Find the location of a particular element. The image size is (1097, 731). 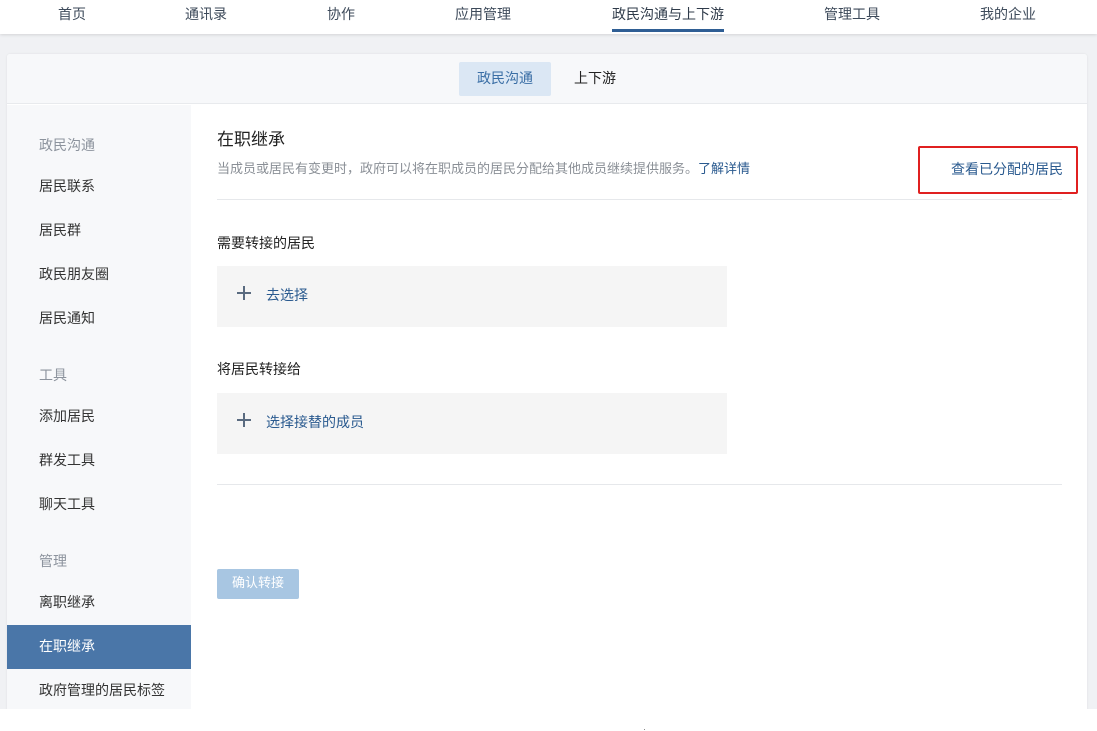

sidebar-item-resident-contacts: 居民联系 is located at coordinates (99, 187).